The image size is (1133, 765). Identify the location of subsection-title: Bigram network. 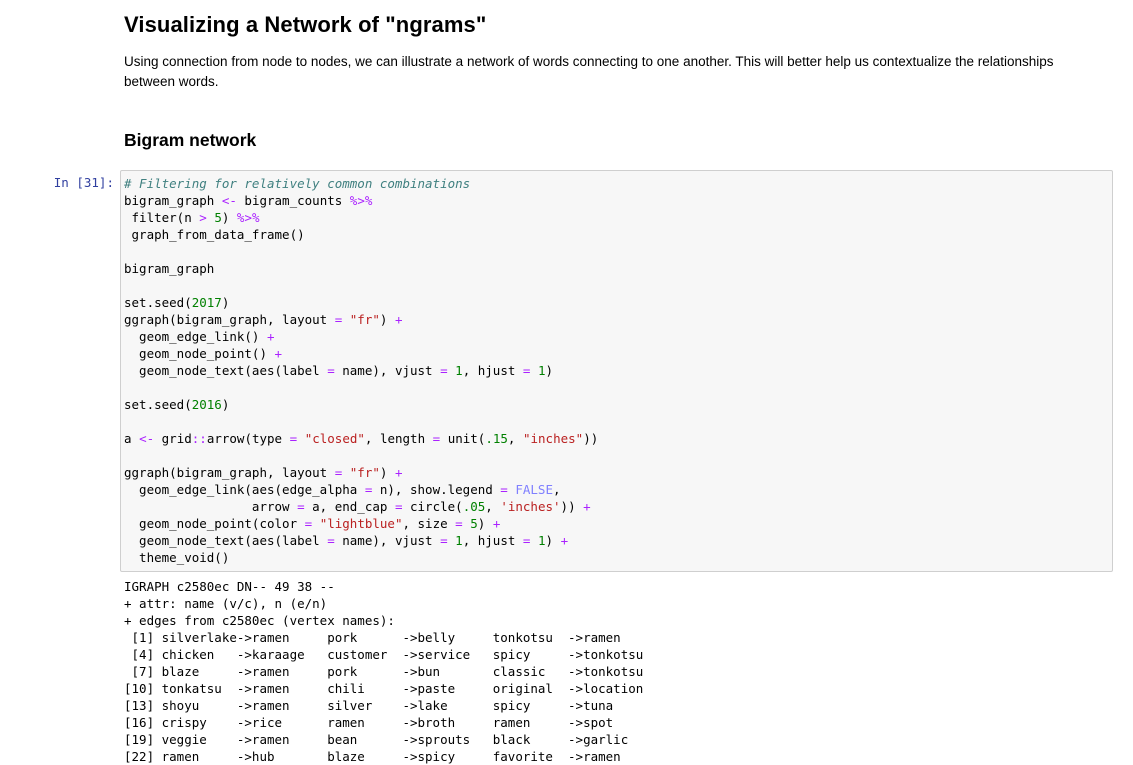
(190, 140).